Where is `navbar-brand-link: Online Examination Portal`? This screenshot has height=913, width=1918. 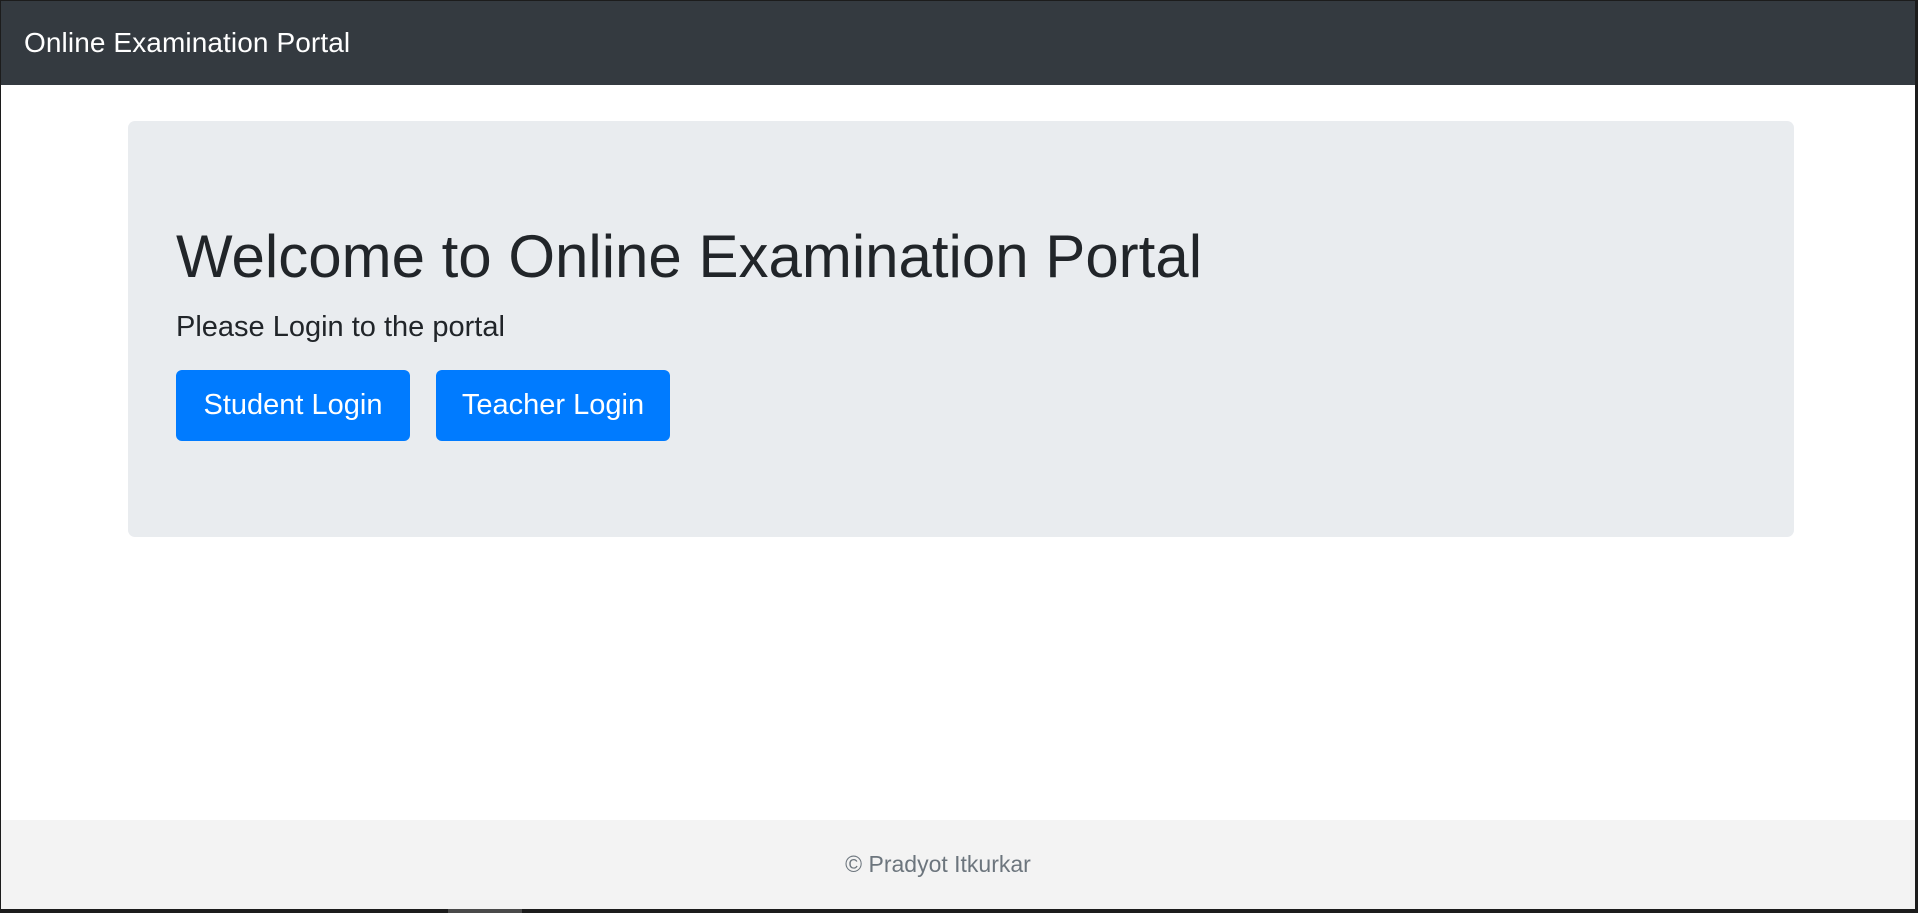 navbar-brand-link: Online Examination Portal is located at coordinates (187, 43).